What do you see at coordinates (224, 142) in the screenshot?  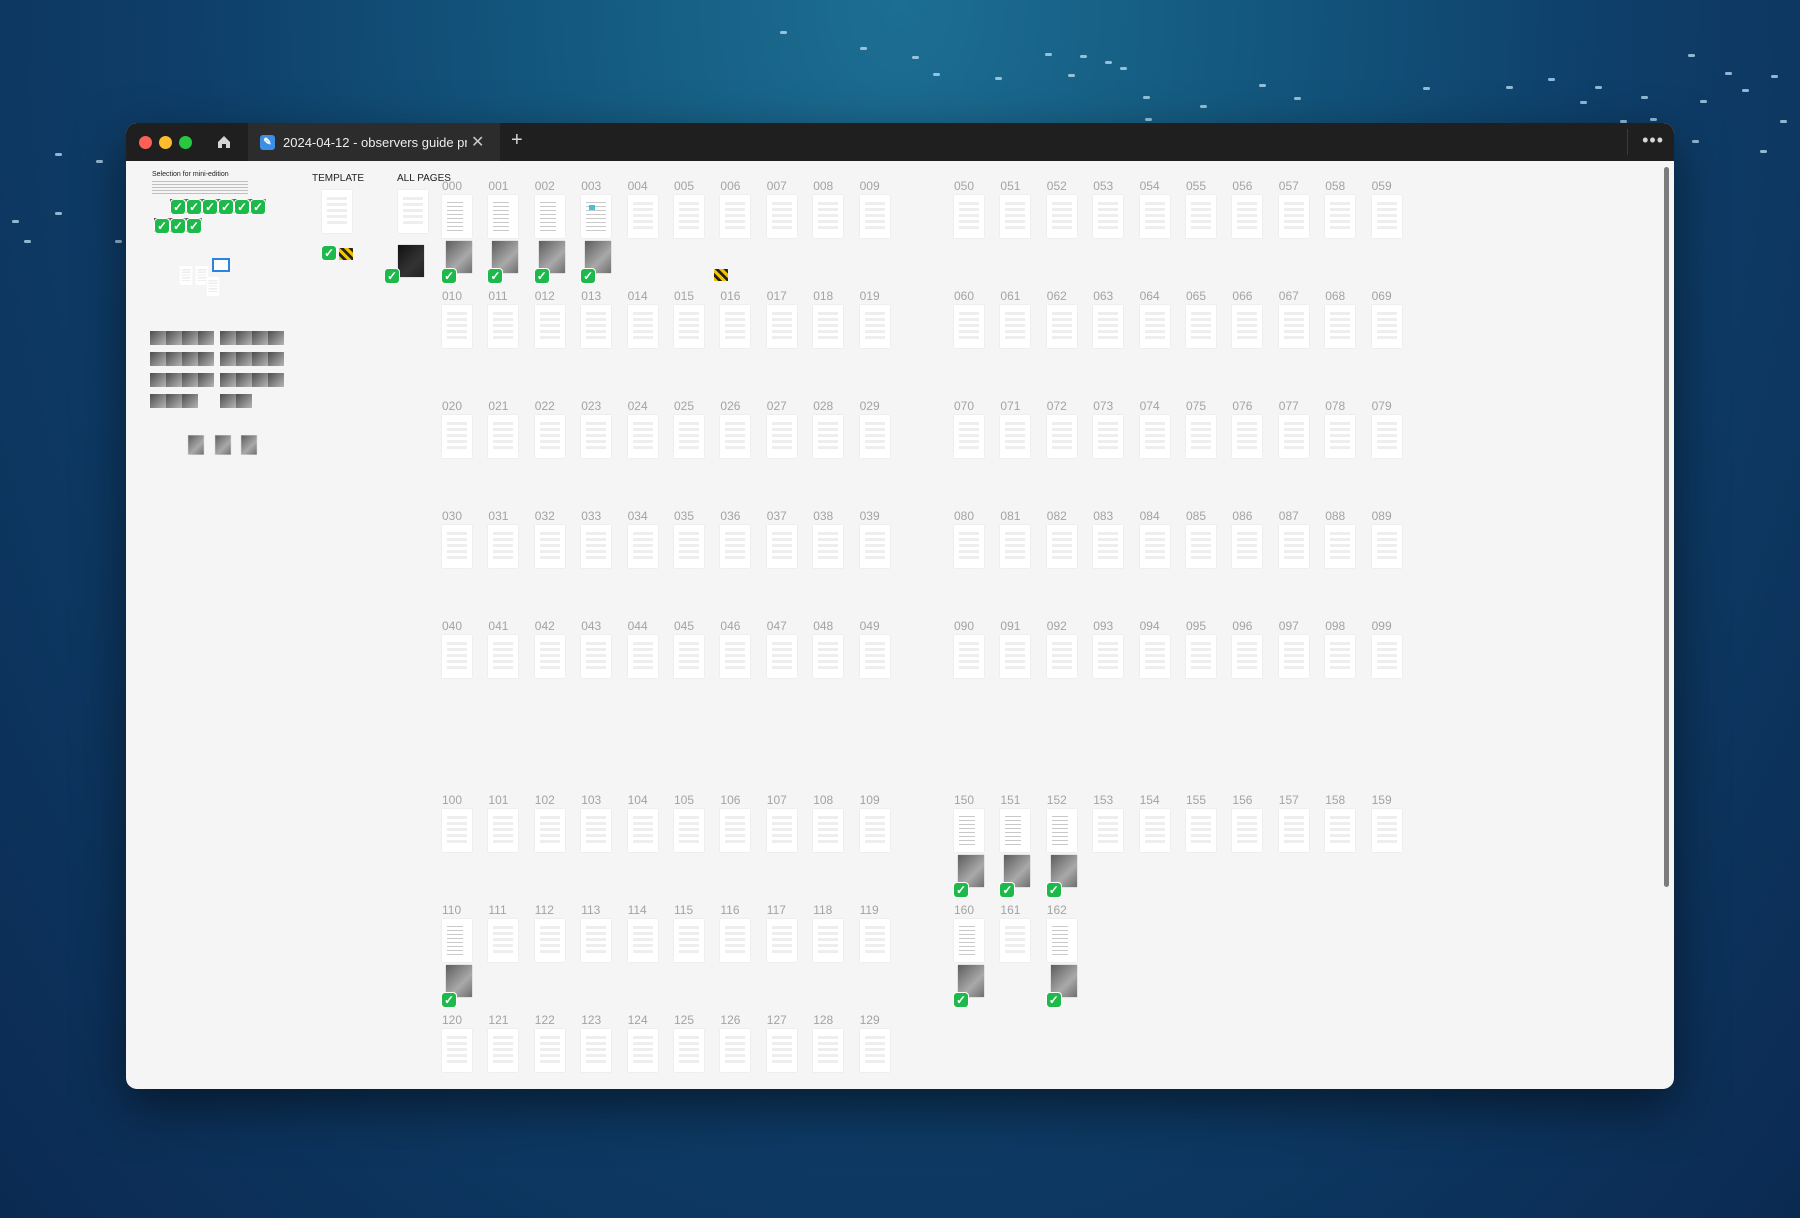 I see `home-icon` at bounding box center [224, 142].